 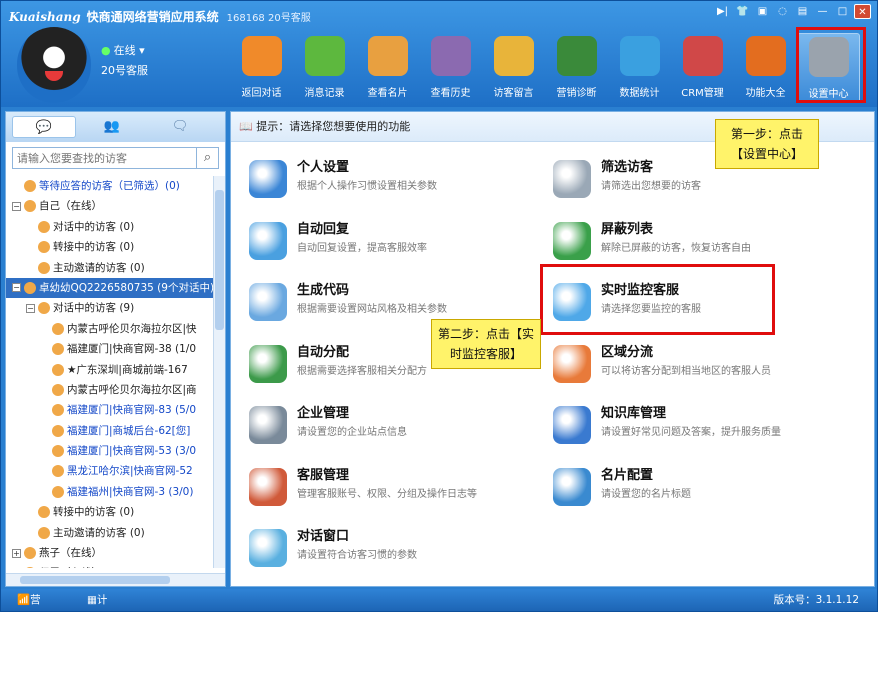 I want to click on calculator-link: ▦ 计算器, so click(x=97, y=619).